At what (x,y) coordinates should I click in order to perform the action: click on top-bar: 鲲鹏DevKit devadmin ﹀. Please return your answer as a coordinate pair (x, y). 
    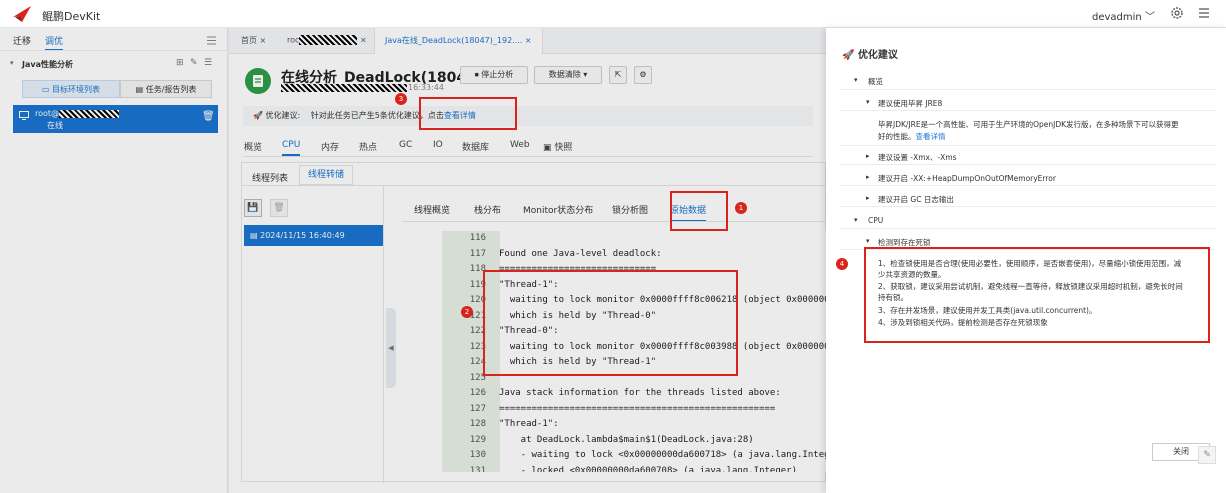
    Looking at the image, I should click on (613, 14).